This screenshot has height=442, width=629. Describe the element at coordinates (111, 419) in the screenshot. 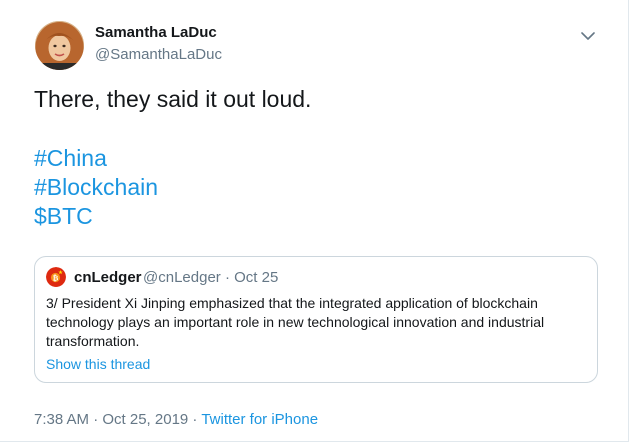

I see `timestamp: 7:38 AM · Oct 25, 2019` at that location.